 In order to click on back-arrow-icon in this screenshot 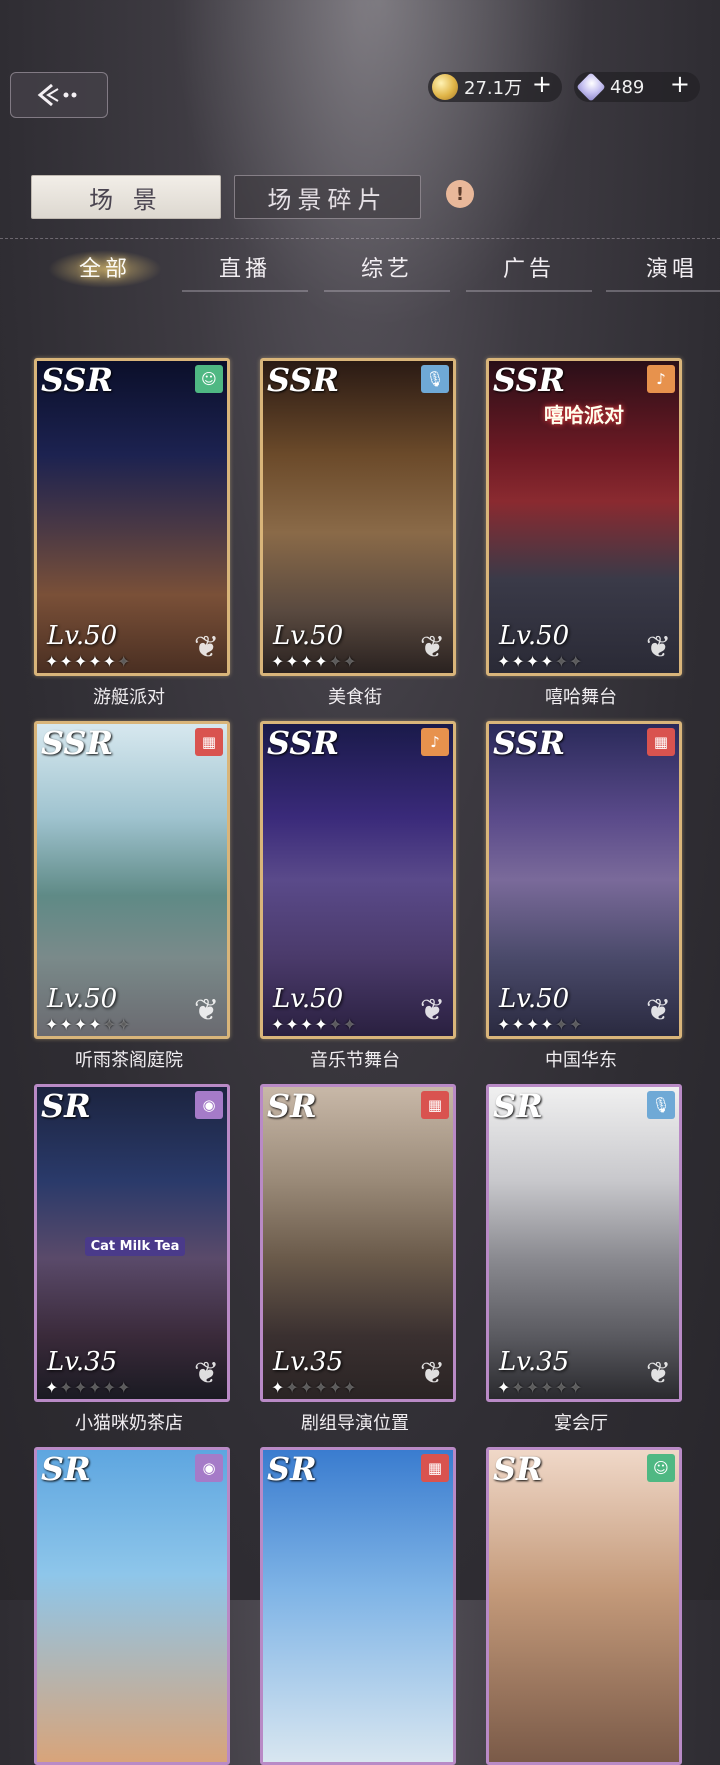, I will do `click(57, 95)`.